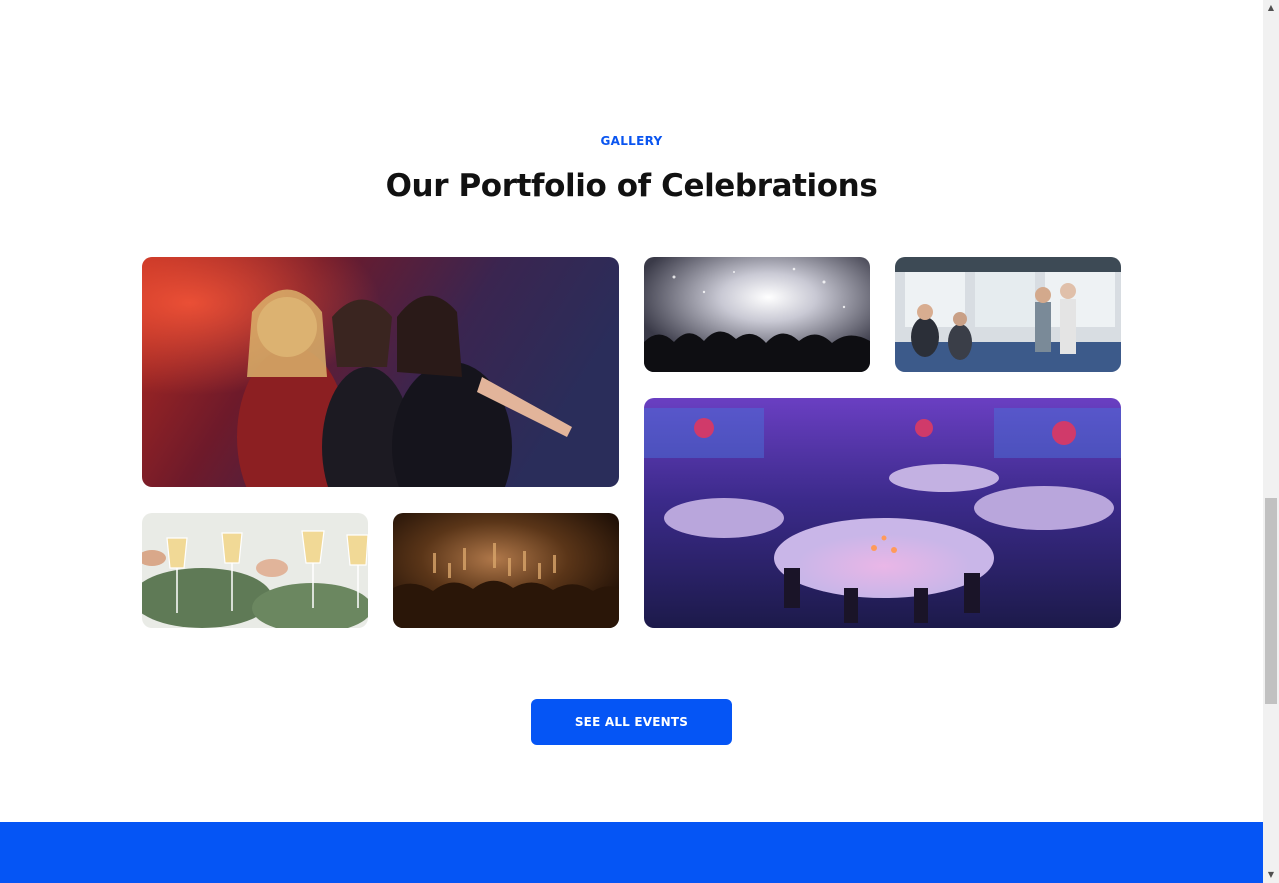 The width and height of the screenshot is (1279, 883). Describe the element at coordinates (631, 141) in the screenshot. I see `section-eyebrow: GALLERY` at that location.